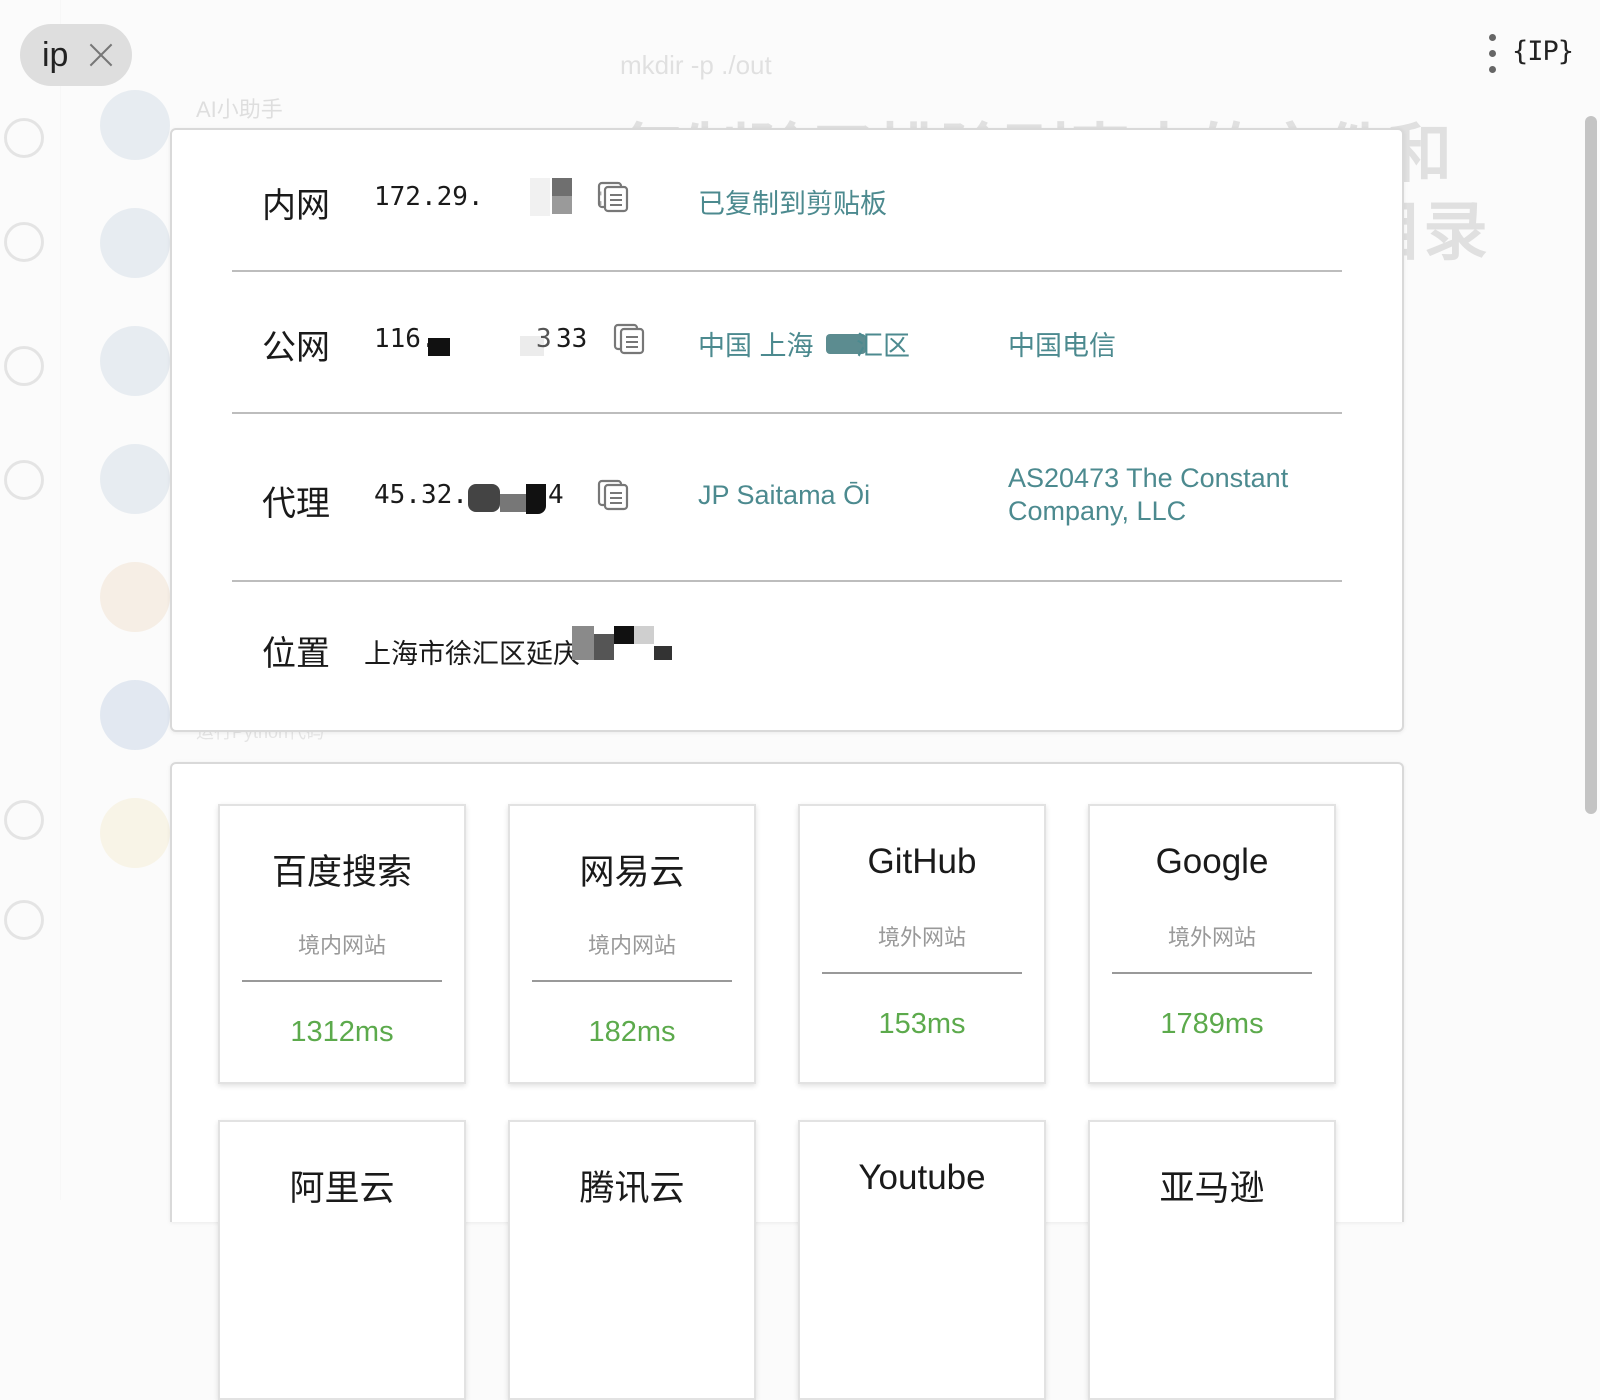 The image size is (1600, 1400). I want to click on site-name: Youtube, so click(922, 1177).